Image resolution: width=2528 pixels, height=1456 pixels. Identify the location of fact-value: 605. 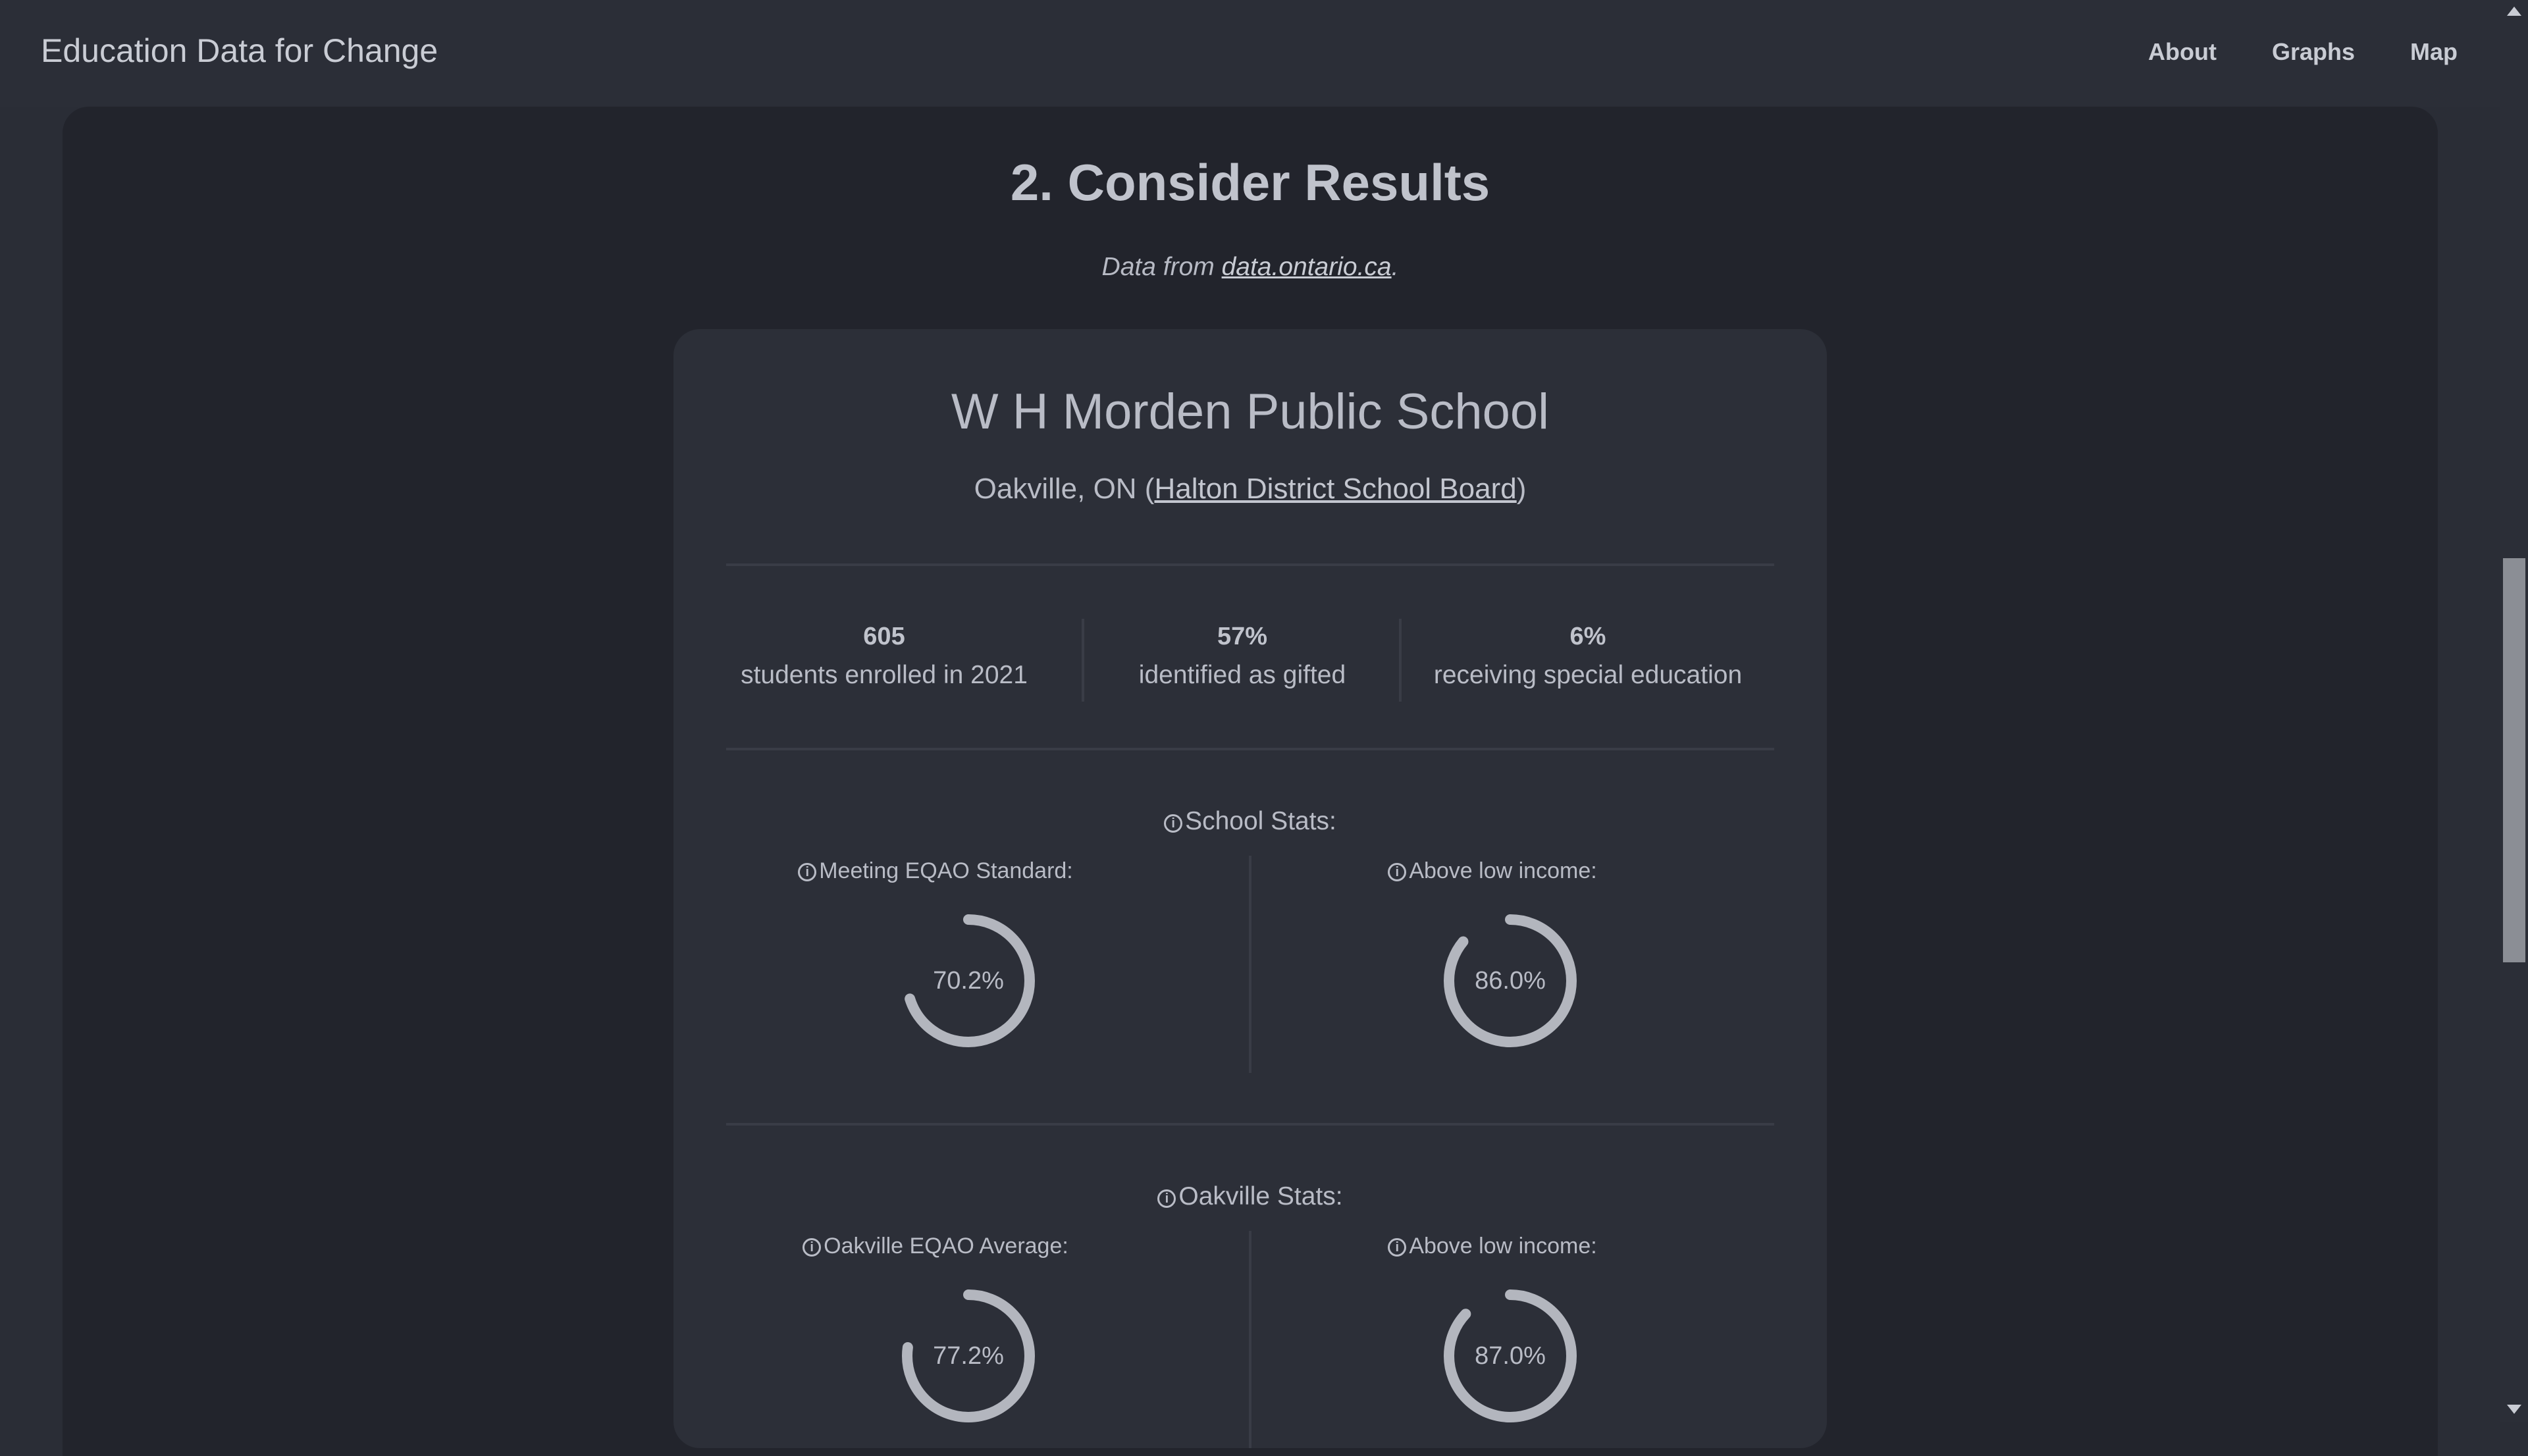
(884, 636).